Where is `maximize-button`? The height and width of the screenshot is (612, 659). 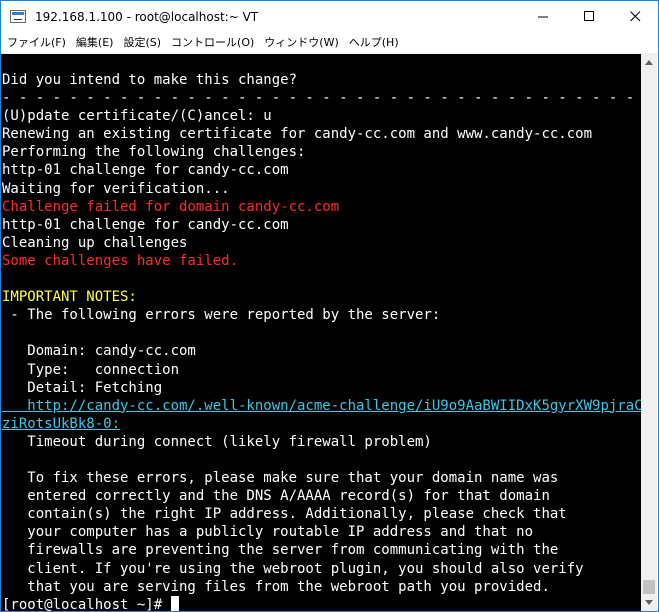 maximize-button is located at coordinates (589, 16).